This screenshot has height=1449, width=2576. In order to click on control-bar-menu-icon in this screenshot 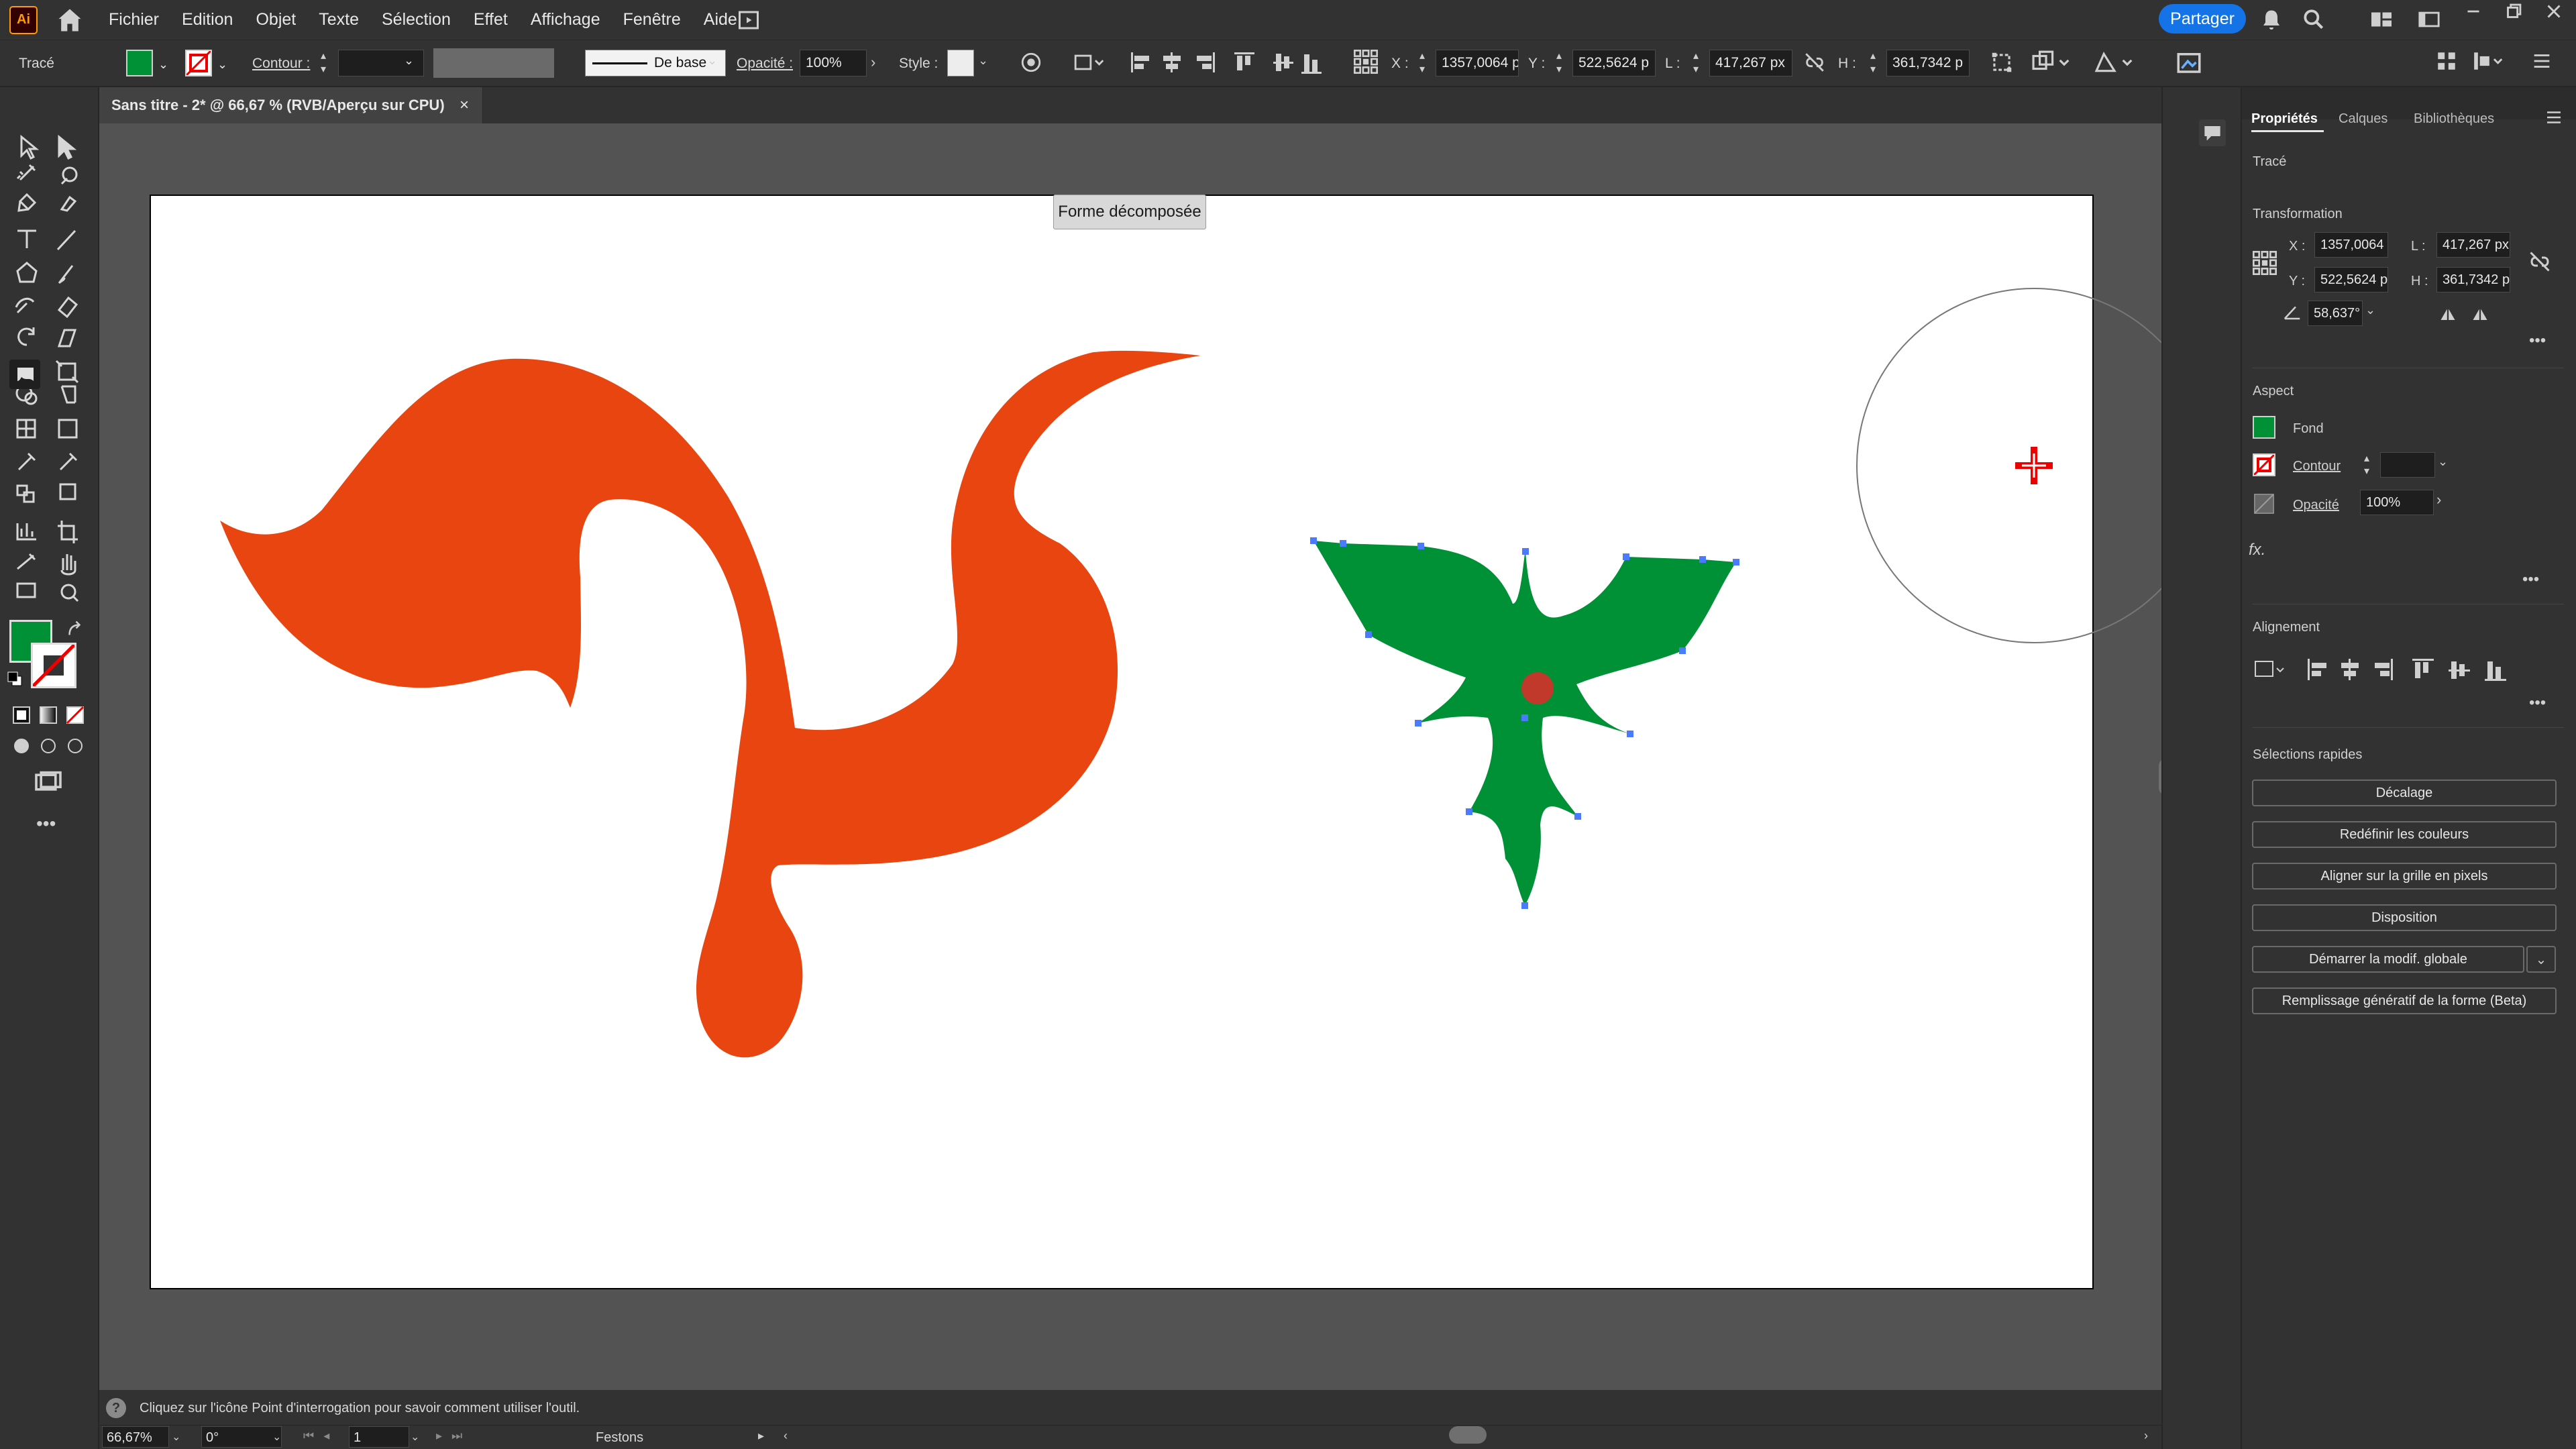, I will do `click(2541, 61)`.